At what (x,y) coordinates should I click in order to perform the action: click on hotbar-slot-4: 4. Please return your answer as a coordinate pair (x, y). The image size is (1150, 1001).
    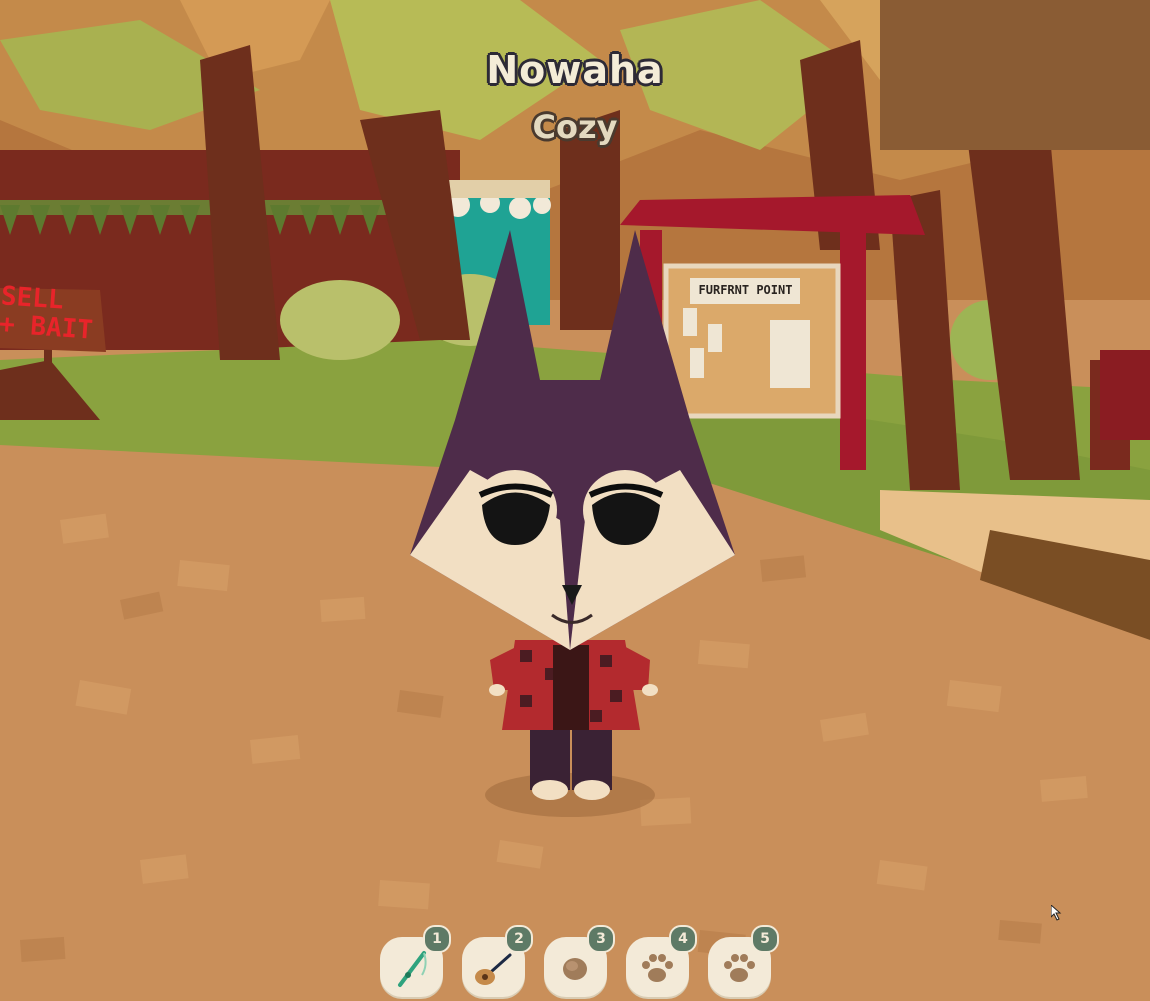
    Looking at the image, I should click on (661, 961).